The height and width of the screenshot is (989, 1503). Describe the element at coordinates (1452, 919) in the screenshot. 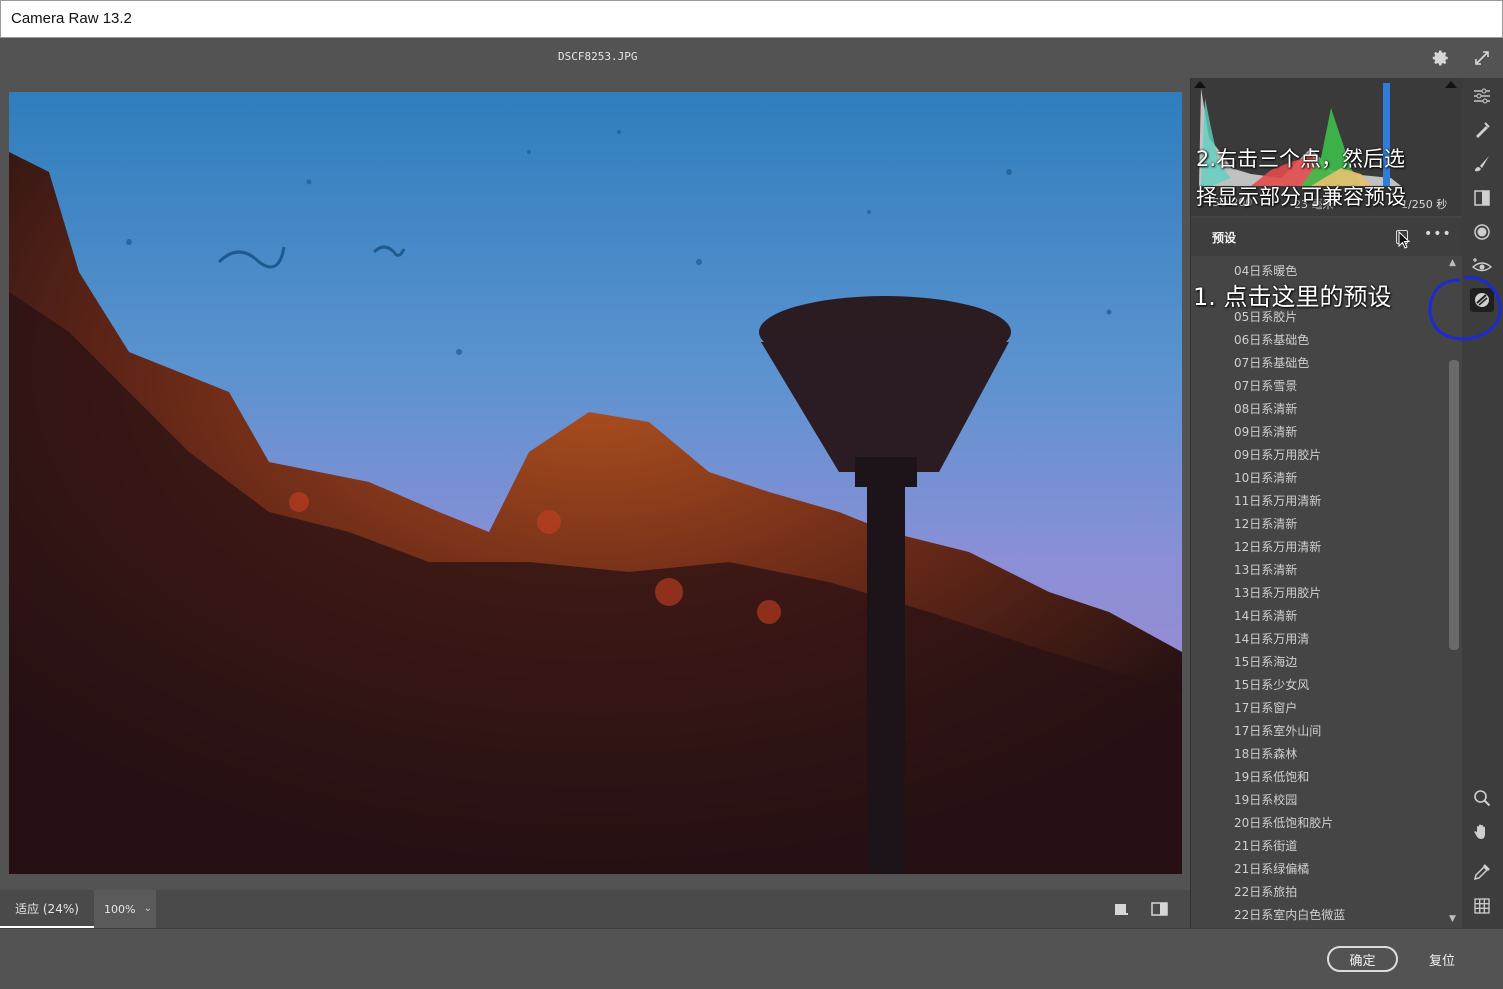

I see `scroll-down-icon: ▼` at that location.